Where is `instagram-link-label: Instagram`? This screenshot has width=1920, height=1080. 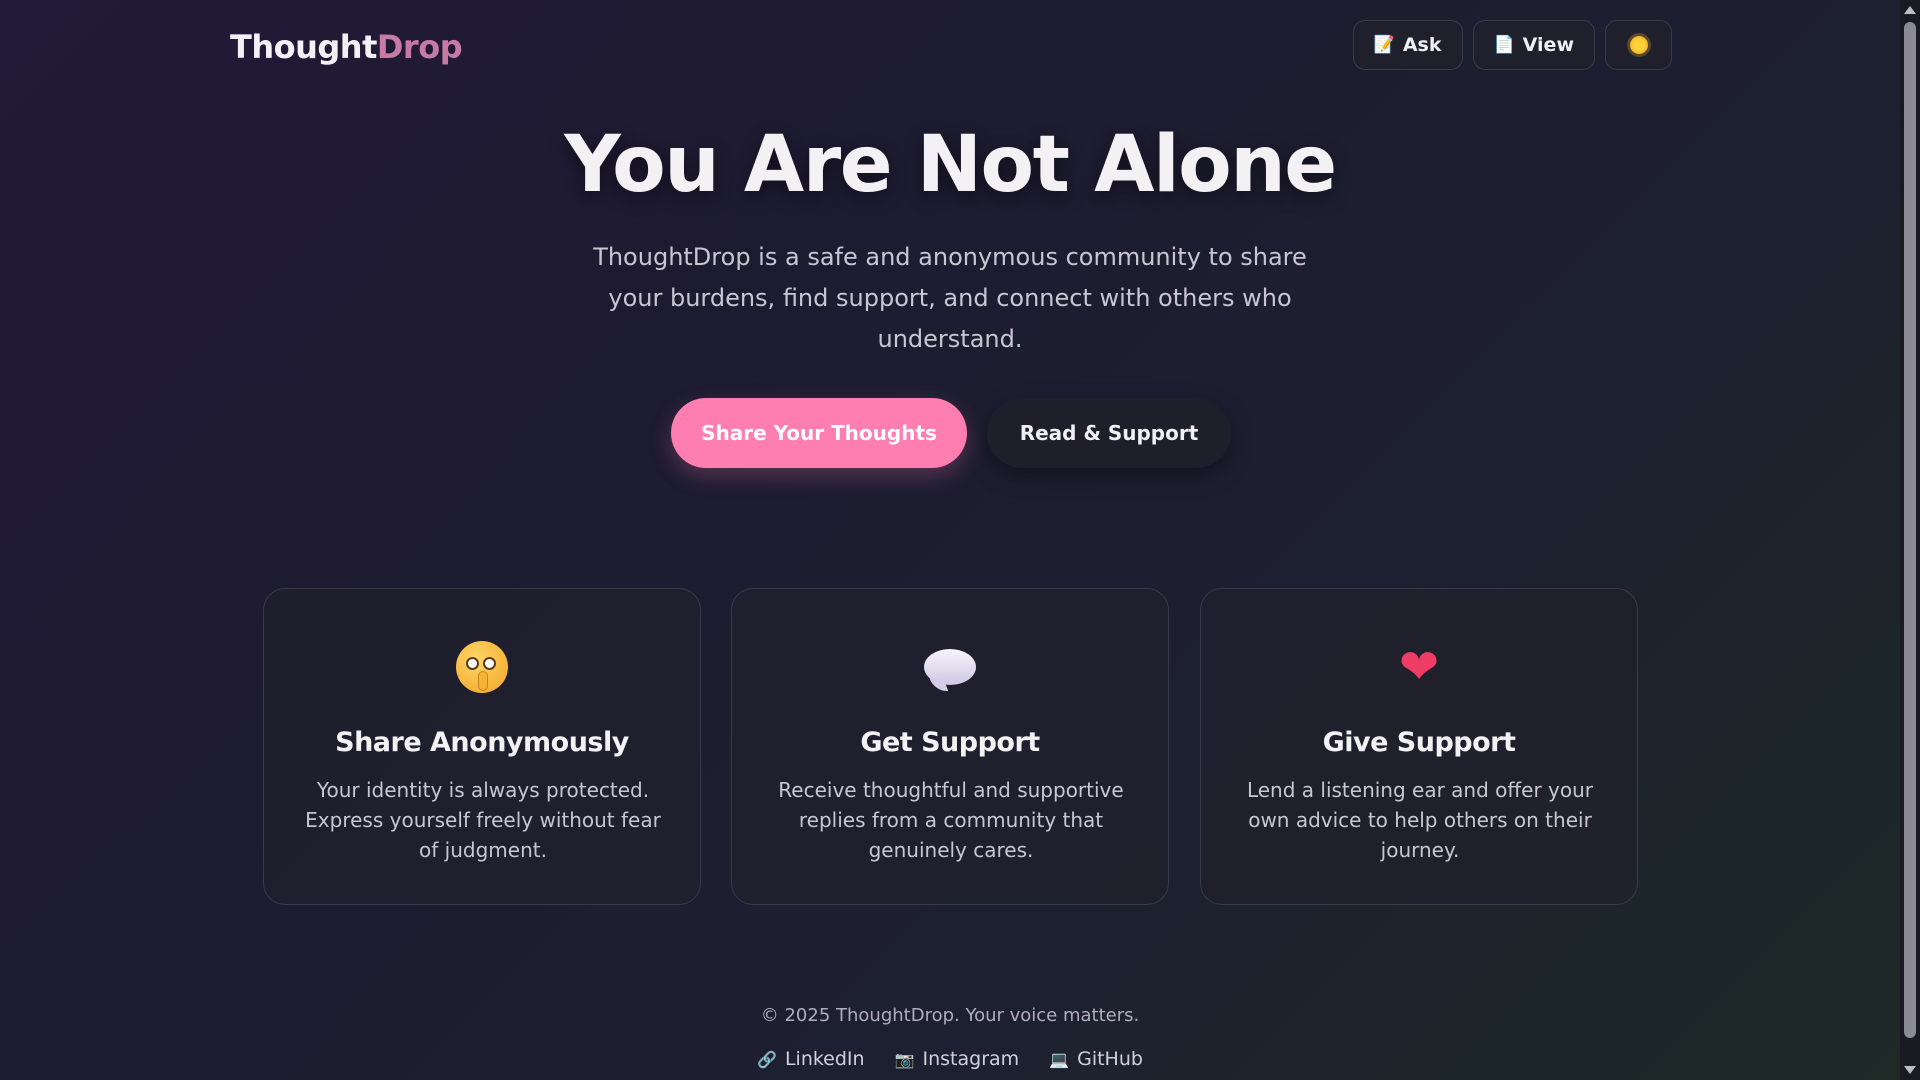 instagram-link-label: Instagram is located at coordinates (971, 1059).